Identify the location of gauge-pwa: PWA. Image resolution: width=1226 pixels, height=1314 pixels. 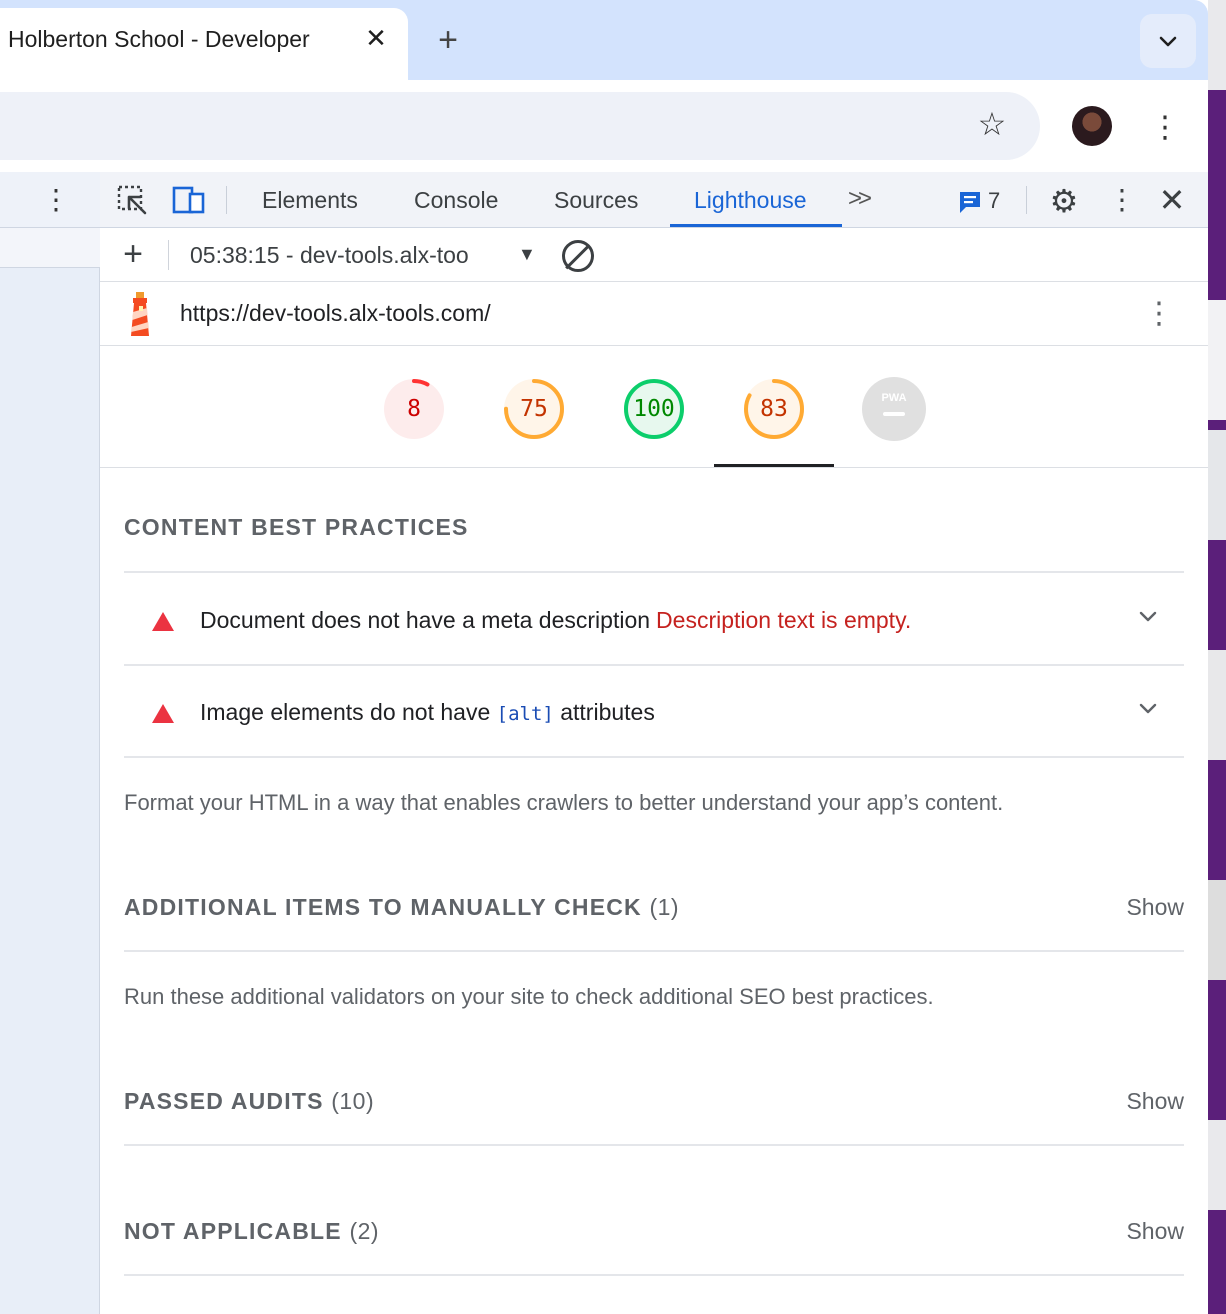
(894, 409).